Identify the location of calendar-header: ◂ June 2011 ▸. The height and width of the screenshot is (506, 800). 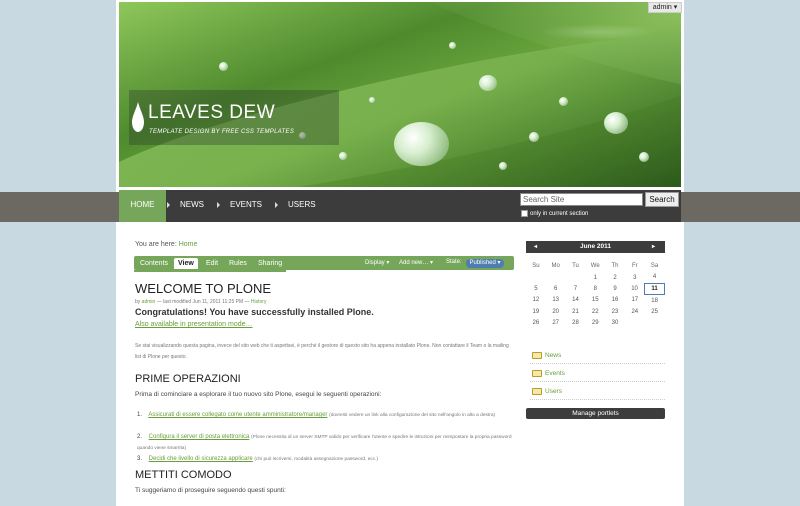
(595, 247).